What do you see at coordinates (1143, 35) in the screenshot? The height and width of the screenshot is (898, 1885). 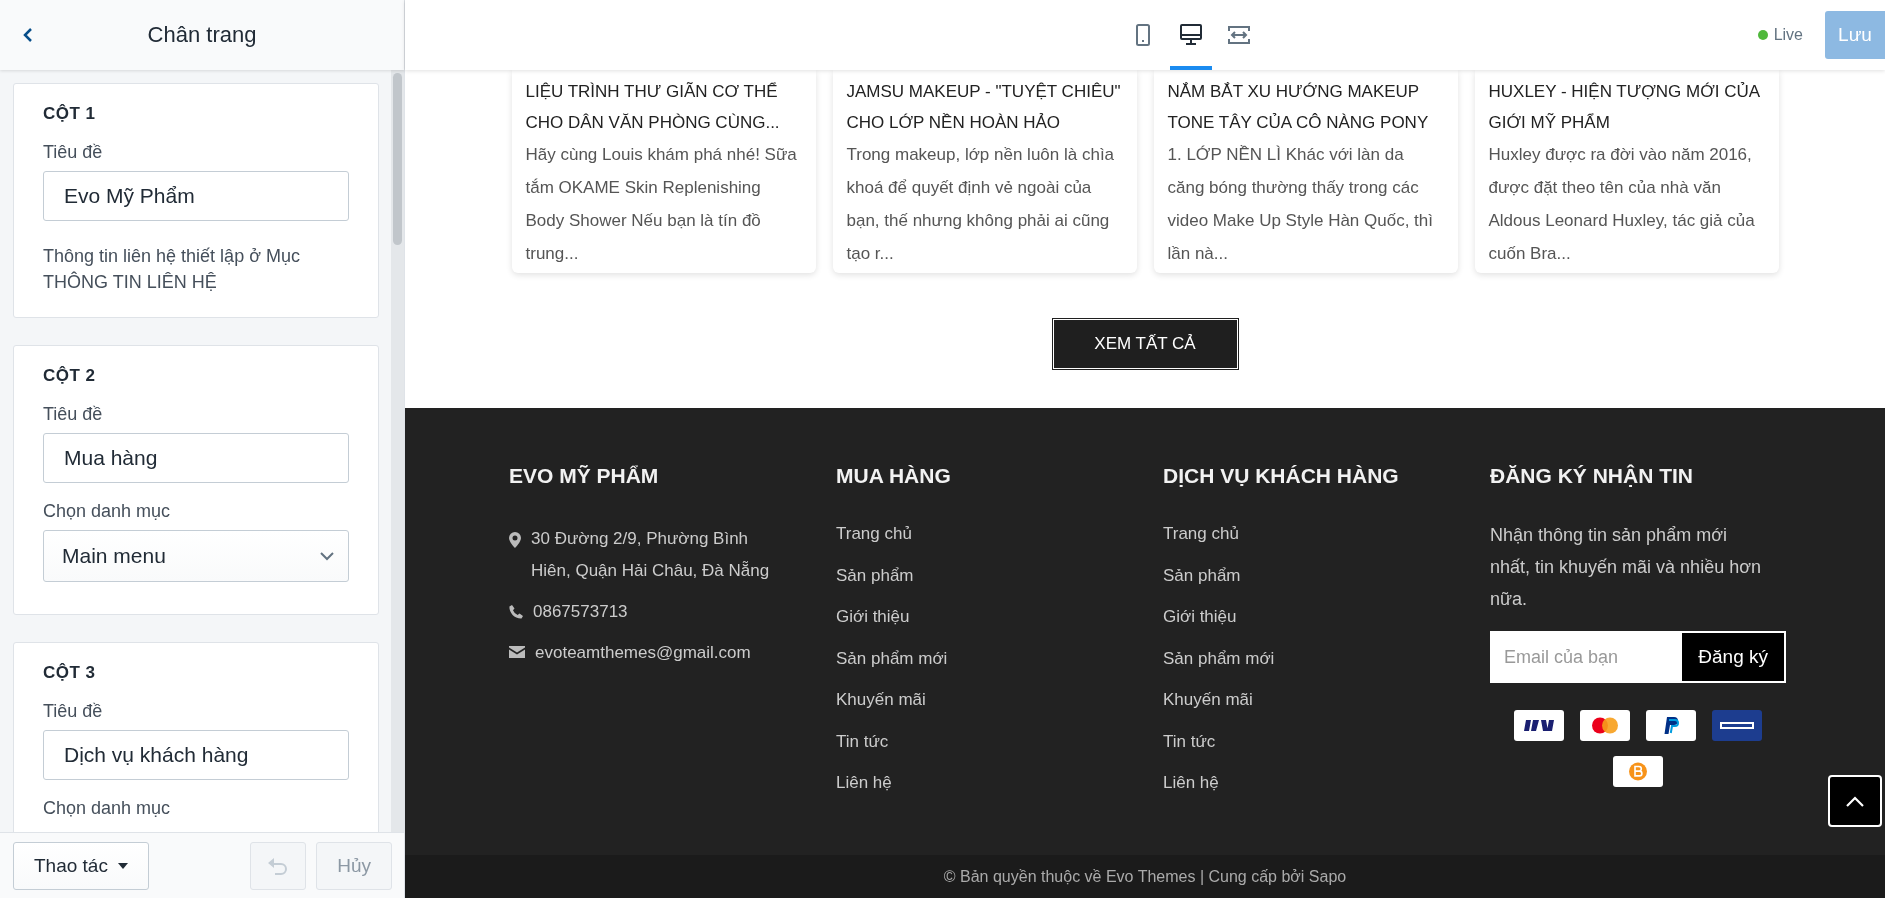 I see `mobile-icon` at bounding box center [1143, 35].